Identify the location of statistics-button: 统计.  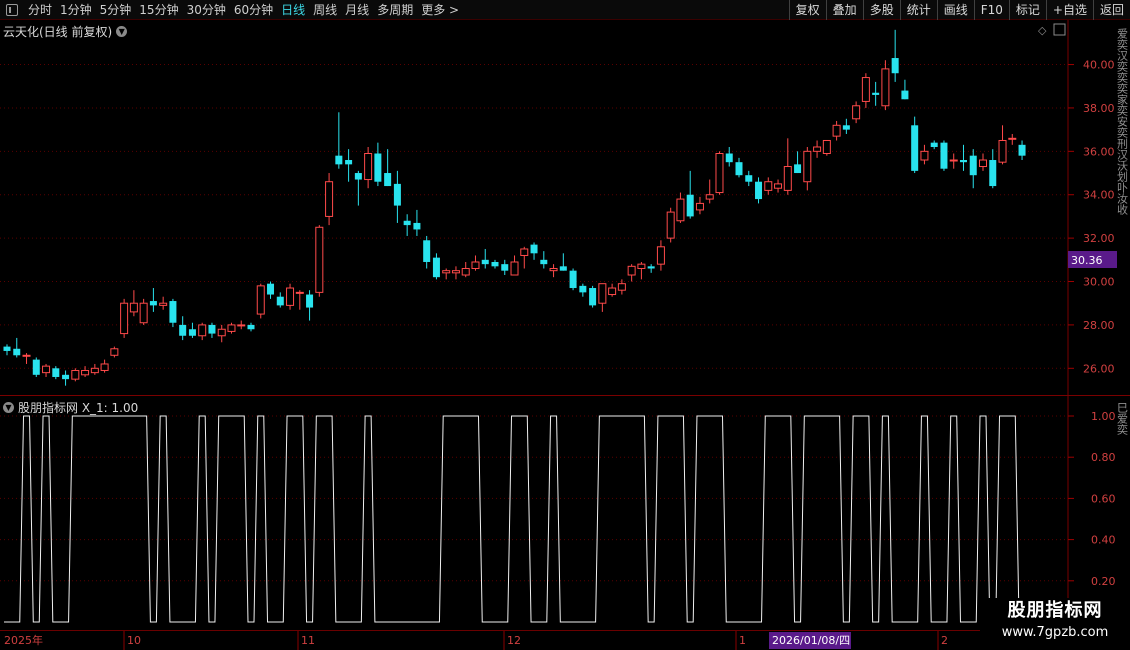
(918, 10).